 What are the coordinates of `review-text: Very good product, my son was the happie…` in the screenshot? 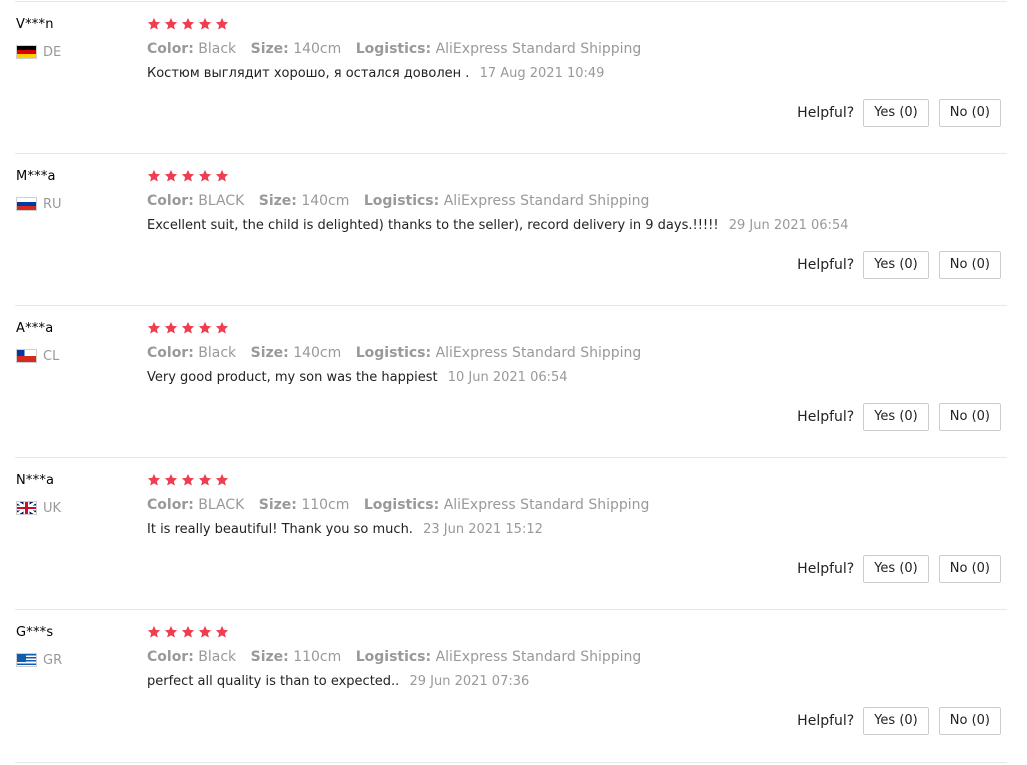 It's located at (292, 377).